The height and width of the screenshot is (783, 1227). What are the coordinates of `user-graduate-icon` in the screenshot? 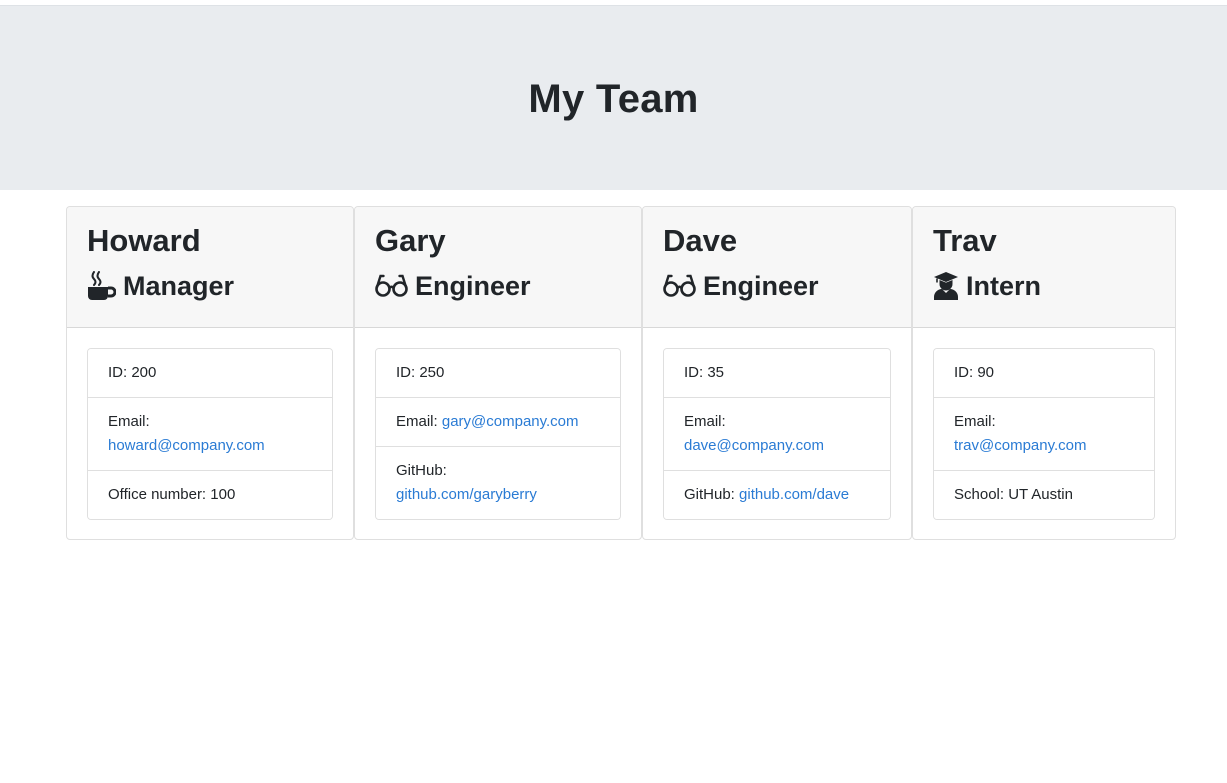 It's located at (946, 286).